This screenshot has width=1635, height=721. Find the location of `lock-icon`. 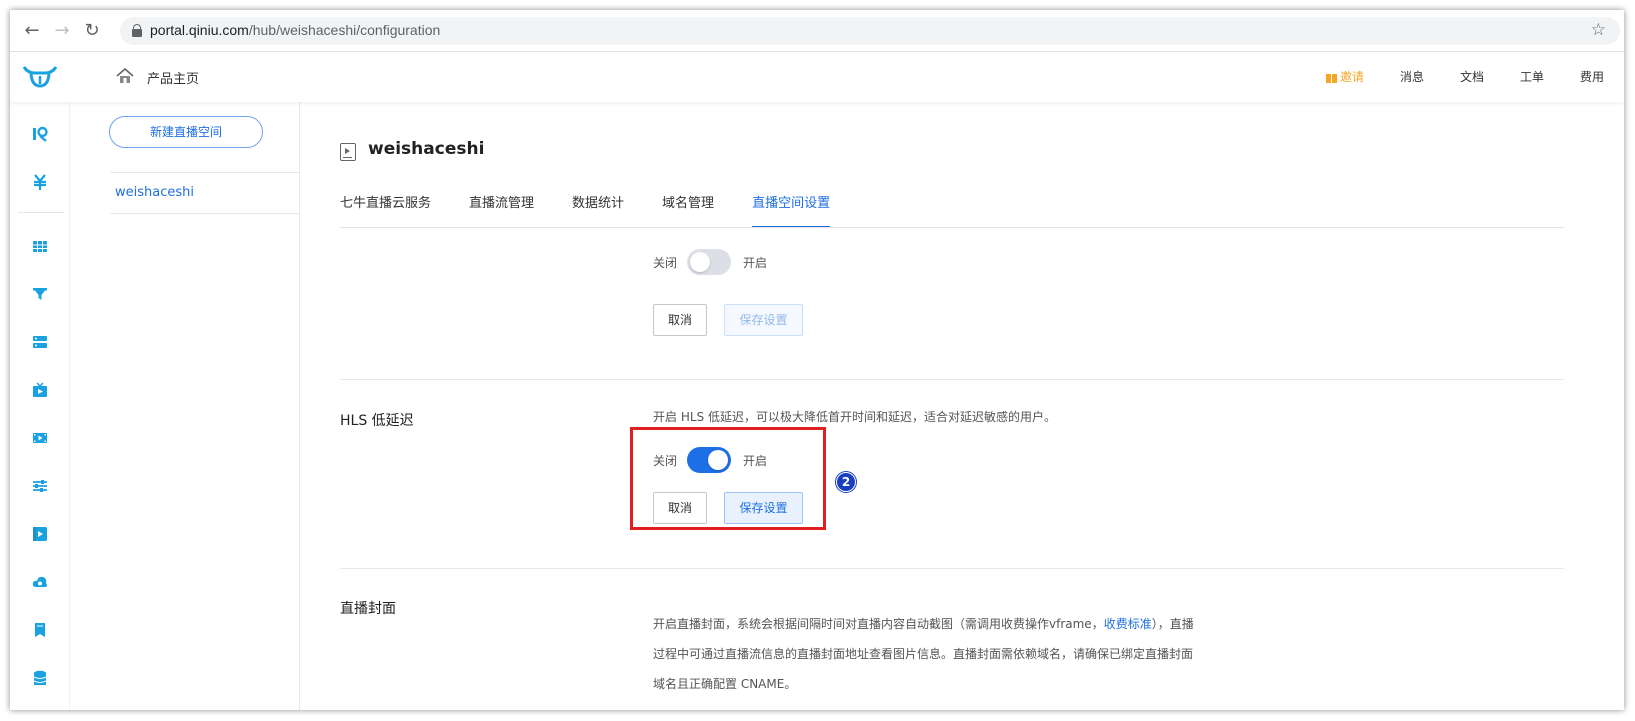

lock-icon is located at coordinates (137, 30).